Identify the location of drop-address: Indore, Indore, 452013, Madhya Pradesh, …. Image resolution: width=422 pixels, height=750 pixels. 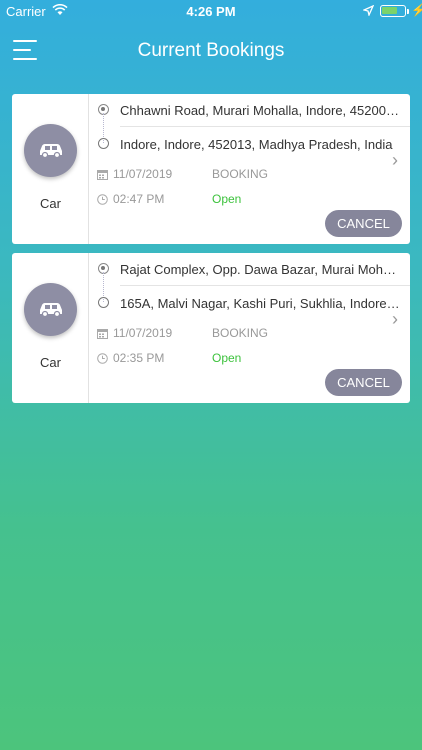
(256, 144).